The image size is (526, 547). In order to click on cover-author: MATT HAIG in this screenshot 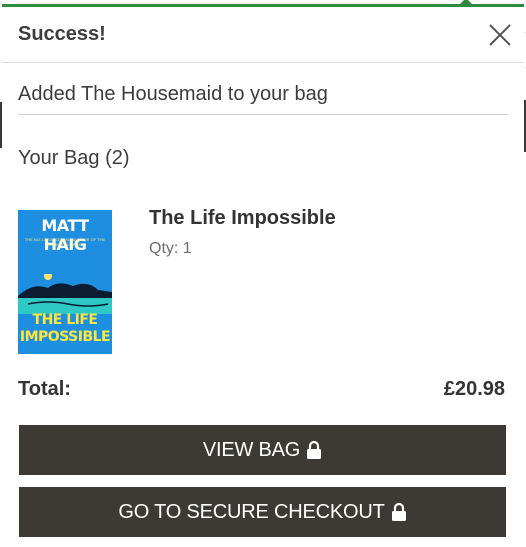, I will do `click(65, 235)`.